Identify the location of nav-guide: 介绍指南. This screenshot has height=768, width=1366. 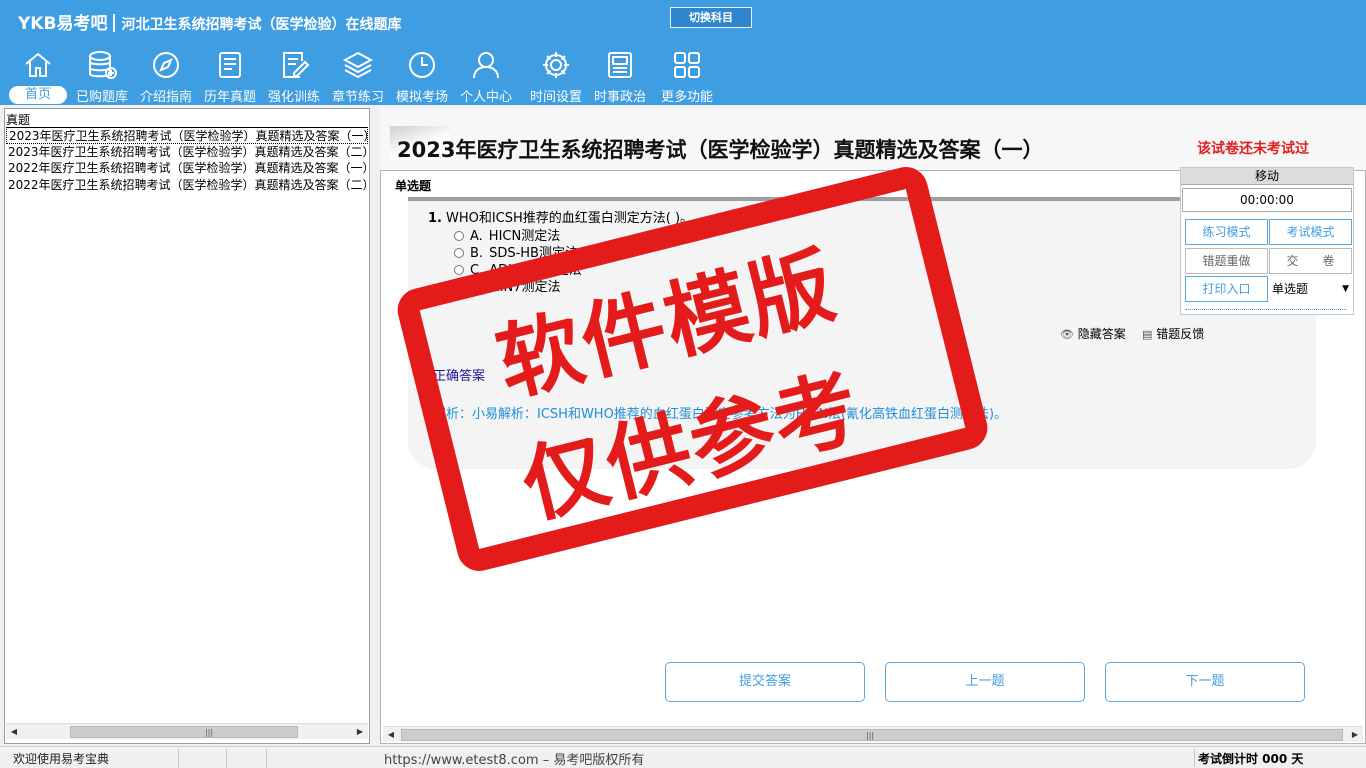
(166, 75).